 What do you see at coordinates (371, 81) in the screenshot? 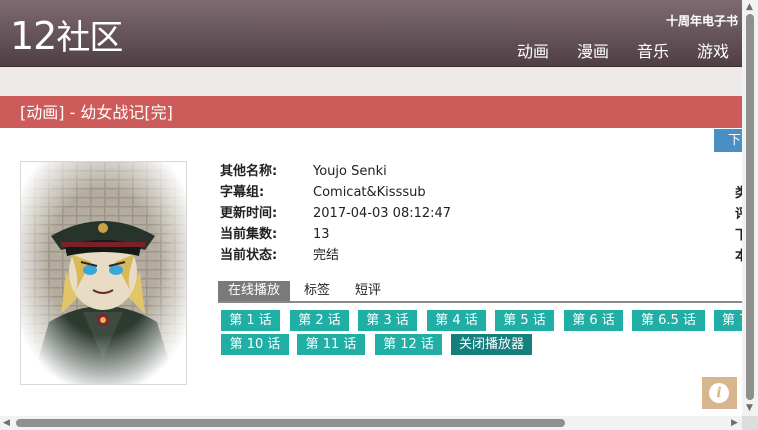
I see `sub-header-bar` at bounding box center [371, 81].